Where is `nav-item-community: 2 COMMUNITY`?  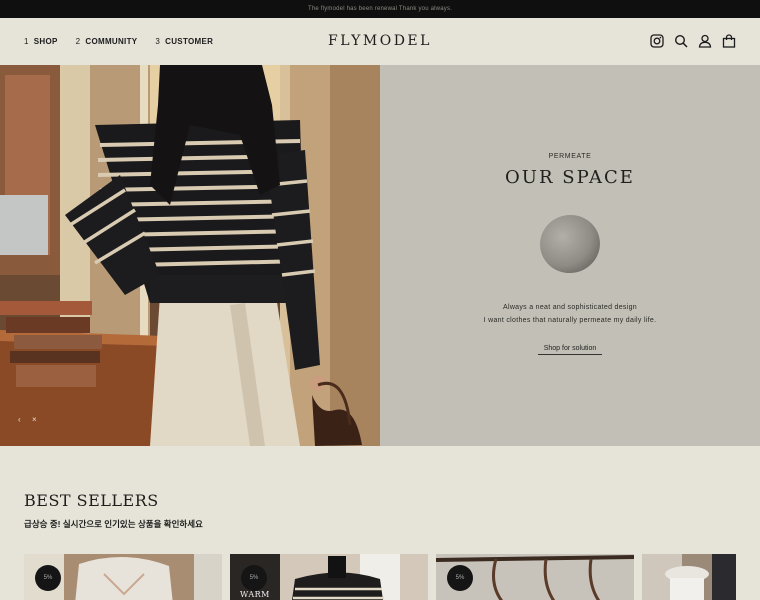
nav-item-community: 2 COMMUNITY is located at coordinates (107, 41).